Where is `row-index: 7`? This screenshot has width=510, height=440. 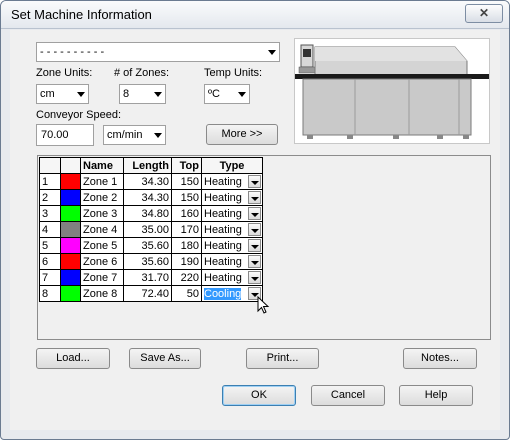 row-index: 7 is located at coordinates (50, 277).